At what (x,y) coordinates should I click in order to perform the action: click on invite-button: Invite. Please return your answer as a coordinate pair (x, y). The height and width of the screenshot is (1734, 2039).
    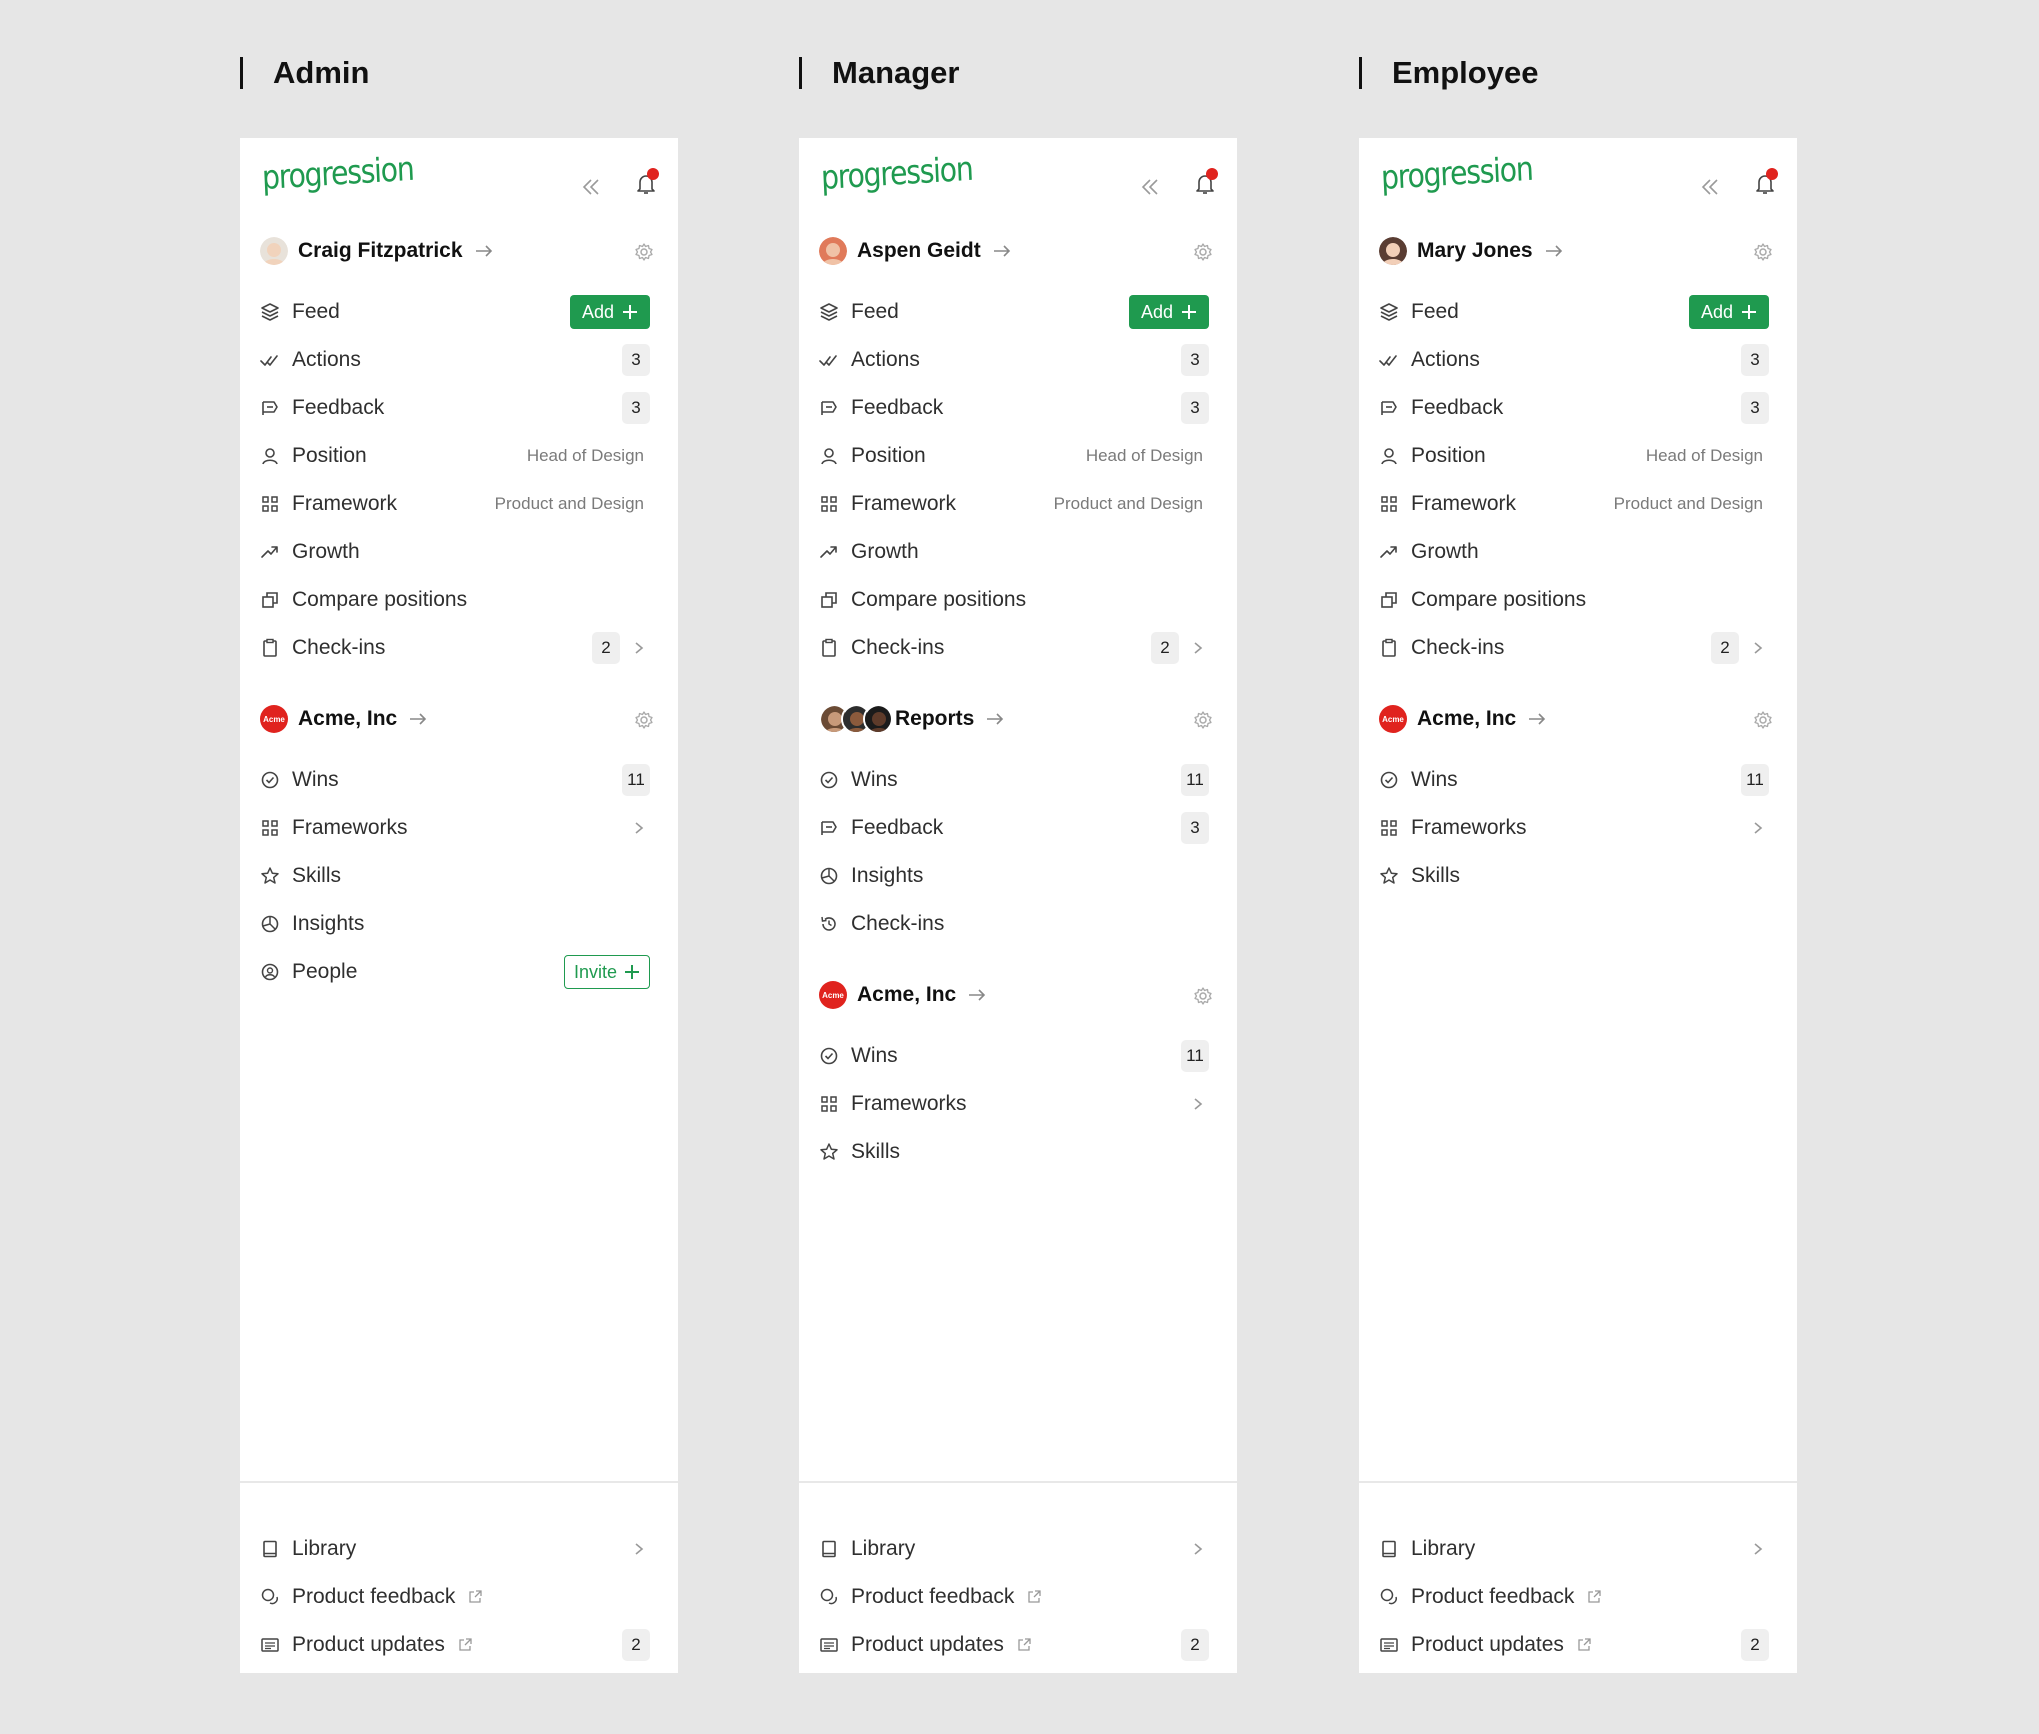
    Looking at the image, I should click on (606, 972).